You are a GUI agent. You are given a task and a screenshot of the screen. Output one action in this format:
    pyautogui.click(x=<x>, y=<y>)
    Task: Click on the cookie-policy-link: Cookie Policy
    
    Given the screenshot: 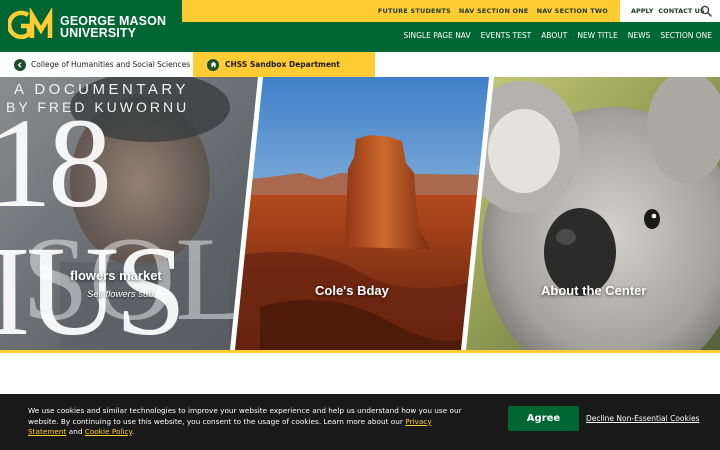 What is the action you would take?
    pyautogui.click(x=108, y=431)
    